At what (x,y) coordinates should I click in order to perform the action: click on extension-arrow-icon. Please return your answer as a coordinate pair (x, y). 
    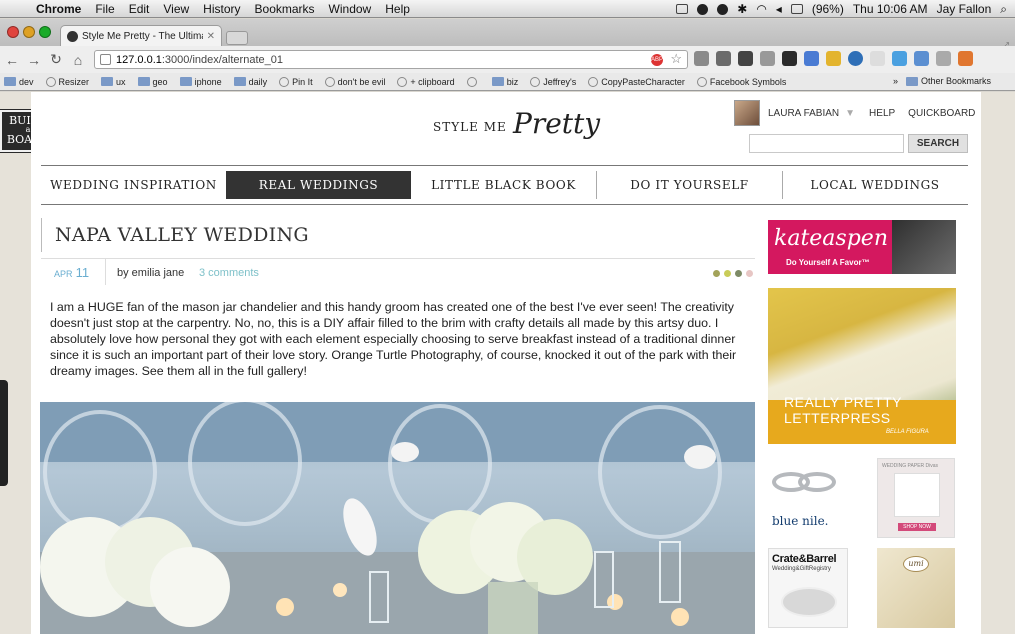
    Looking at the image, I should click on (943, 58).